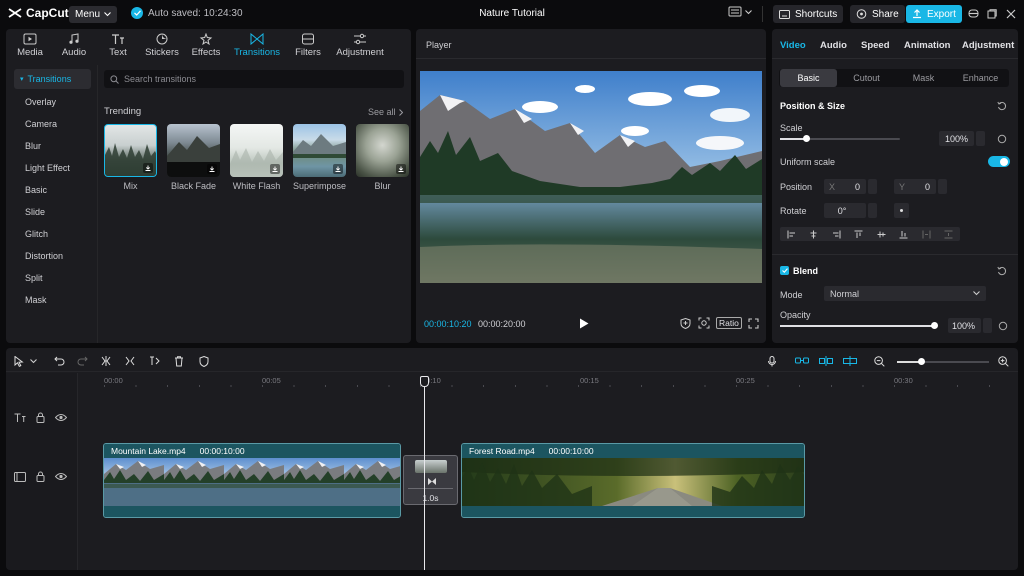 The height and width of the screenshot is (576, 1024). I want to click on opacity-slider-handle, so click(934, 325).